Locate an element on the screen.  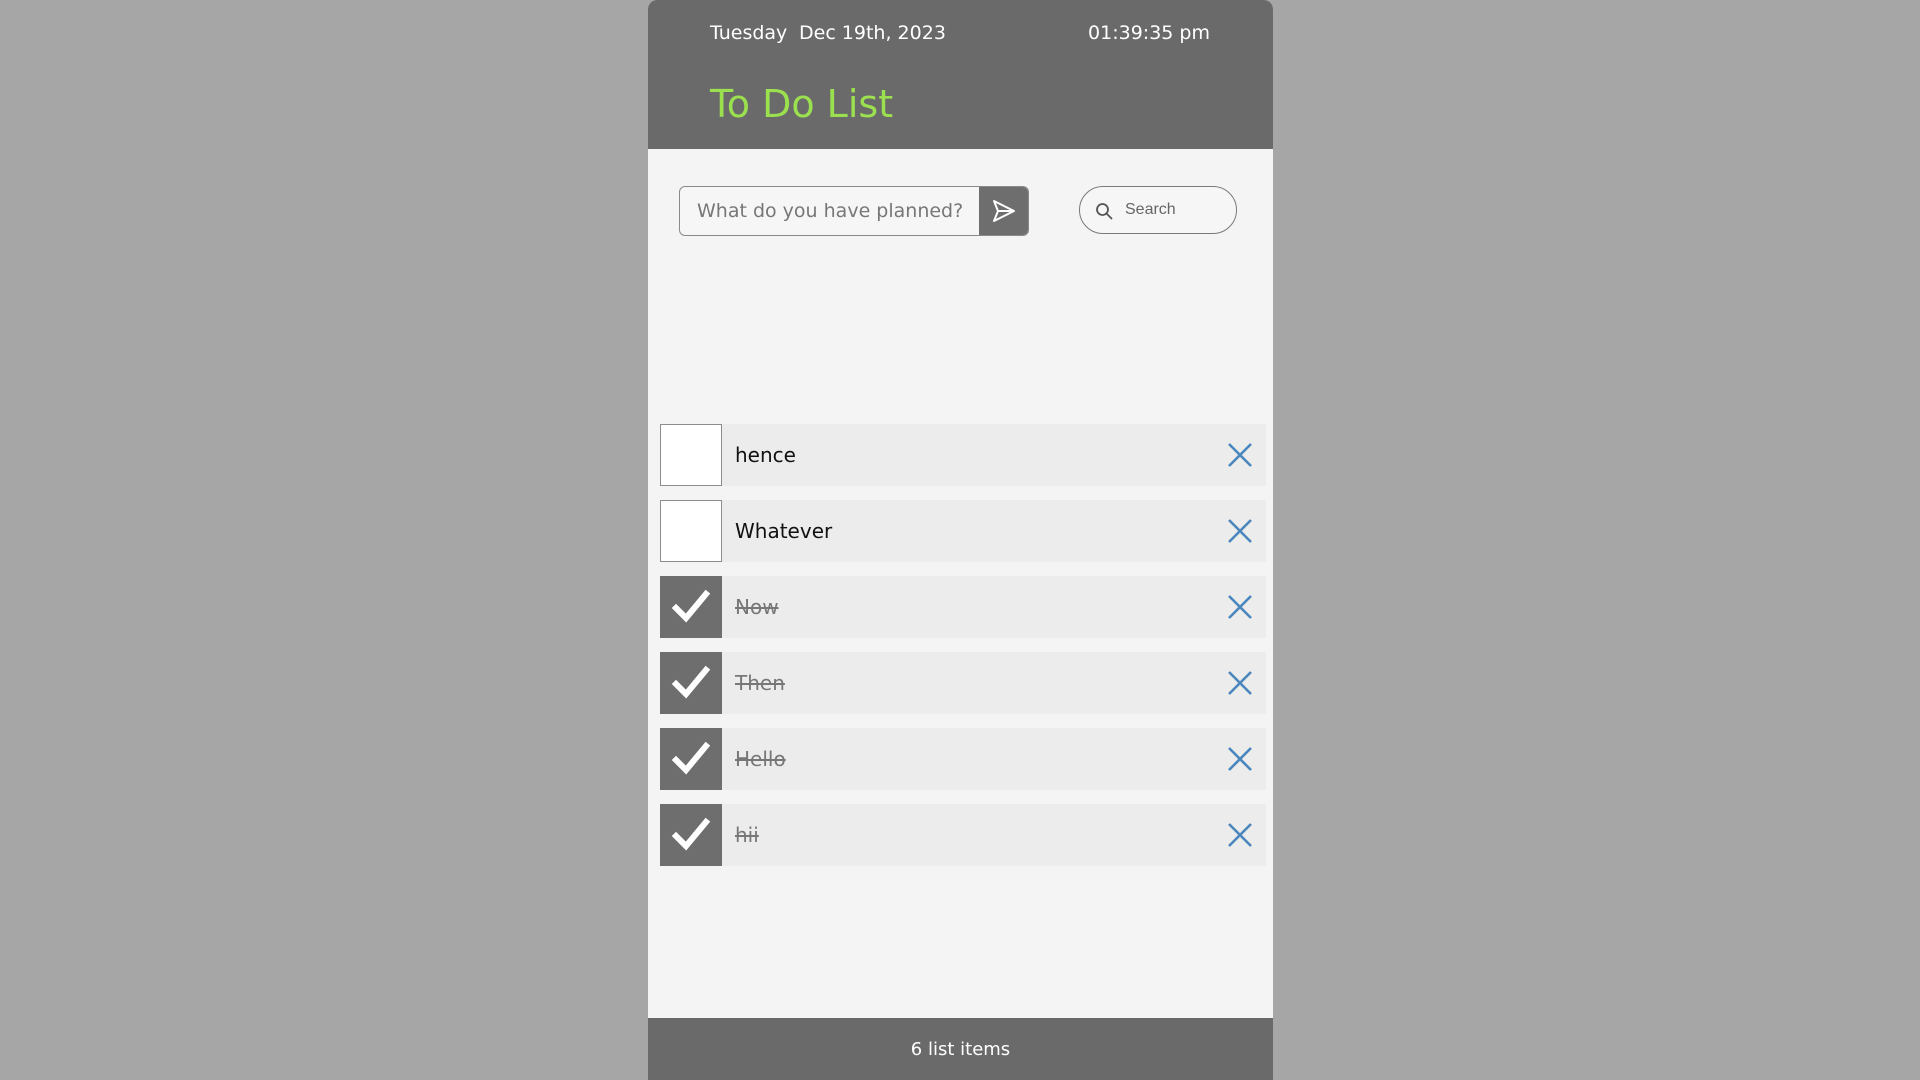
item-label: hii is located at coordinates (747, 835).